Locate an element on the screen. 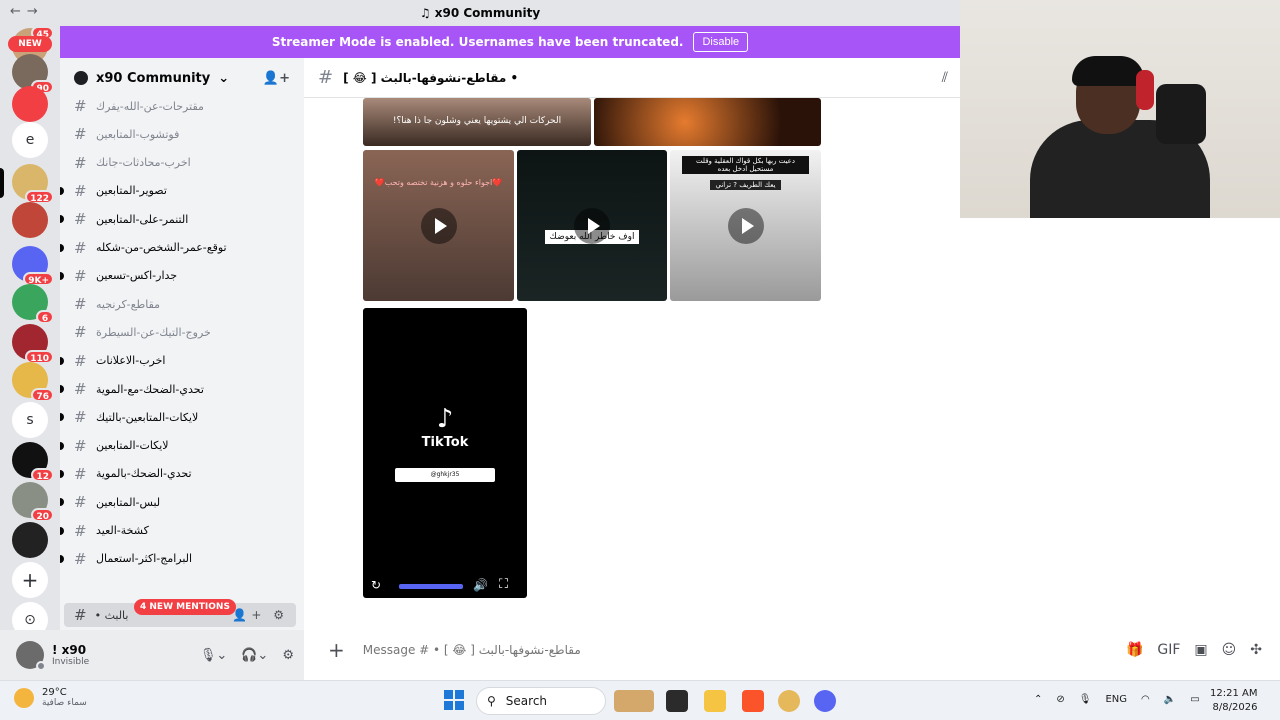  channel-item: # مقاطع-كرنجيه is located at coordinates (182, 304).